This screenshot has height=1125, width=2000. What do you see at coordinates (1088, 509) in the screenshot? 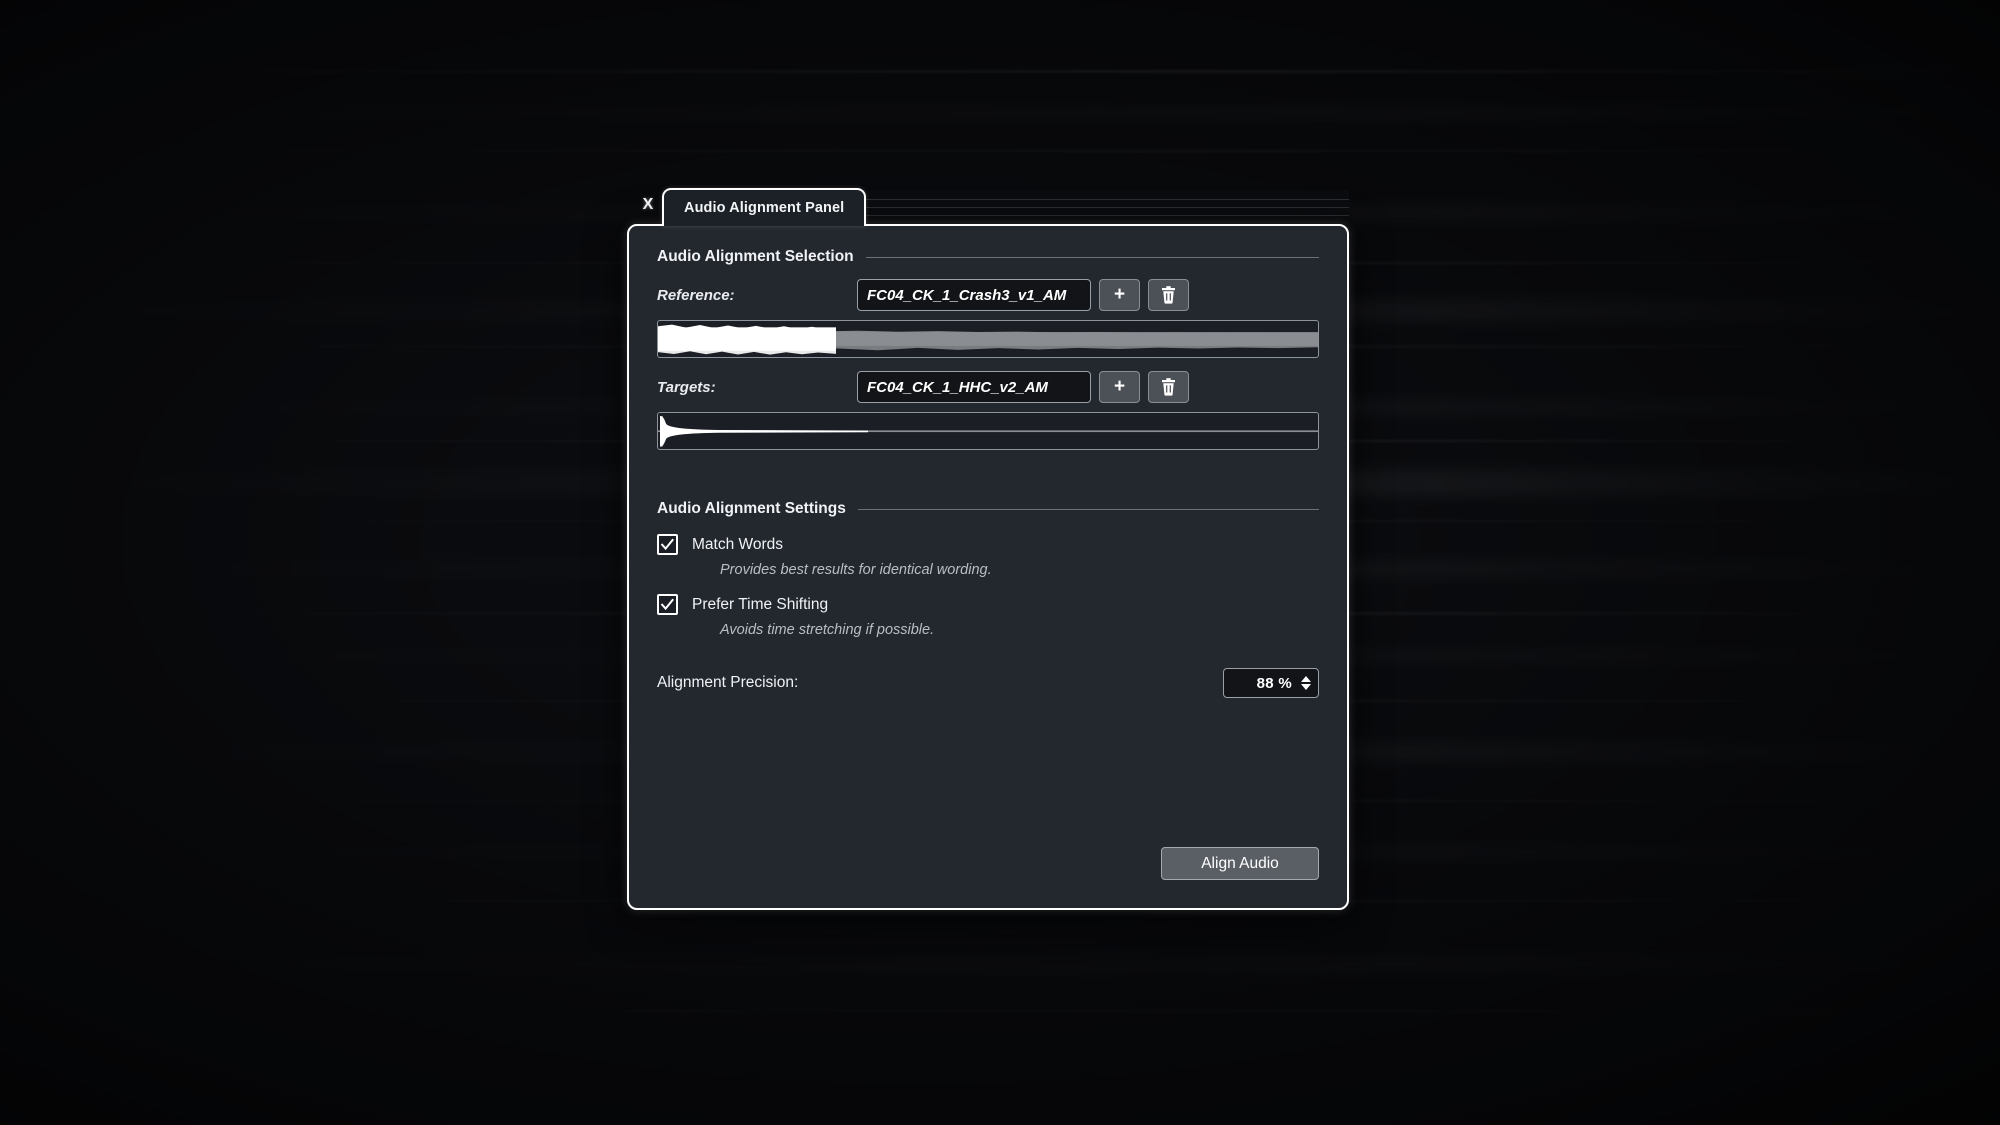
I see `settings-group-rule` at bounding box center [1088, 509].